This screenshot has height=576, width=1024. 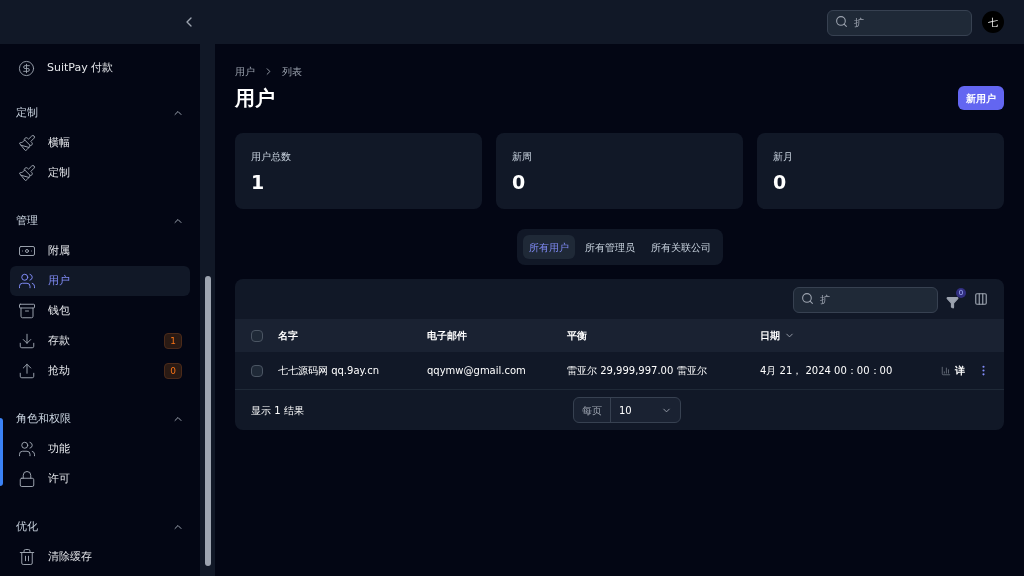 What do you see at coordinates (826, 370) in the screenshot?
I see `table-cell: 4月 21， 2024 00：00：00` at bounding box center [826, 370].